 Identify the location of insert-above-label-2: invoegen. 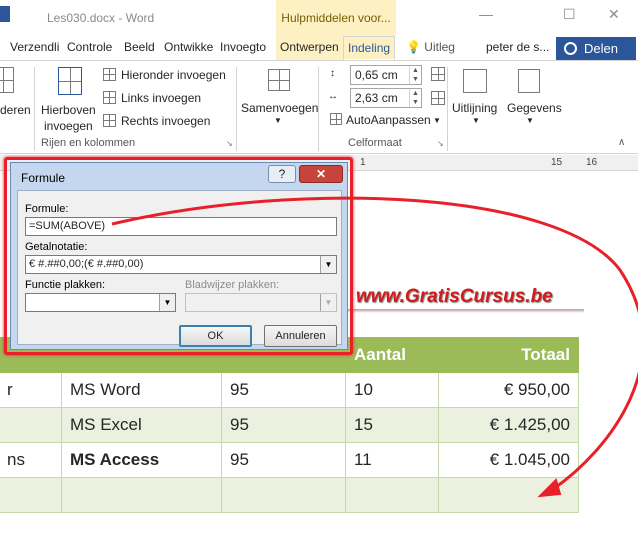
(68, 126).